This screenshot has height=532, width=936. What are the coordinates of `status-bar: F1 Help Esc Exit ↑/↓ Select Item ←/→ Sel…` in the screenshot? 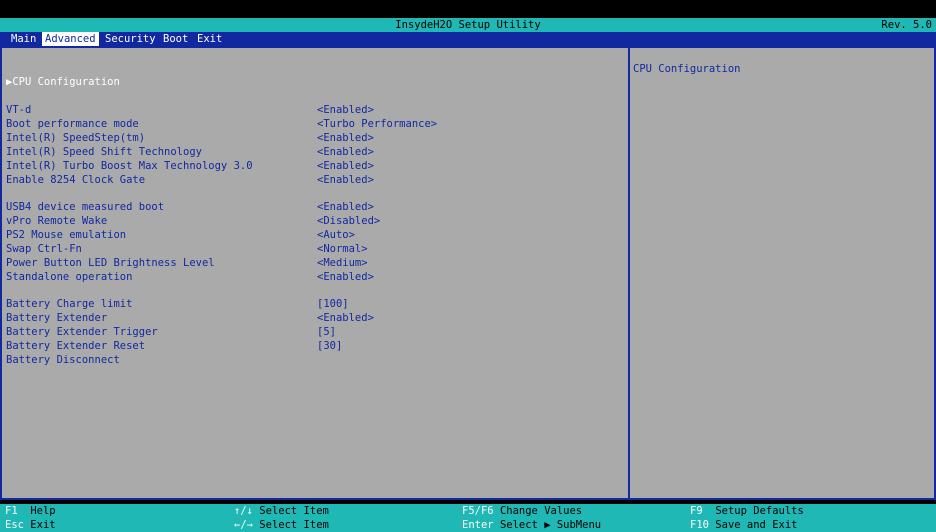 It's located at (468, 518).